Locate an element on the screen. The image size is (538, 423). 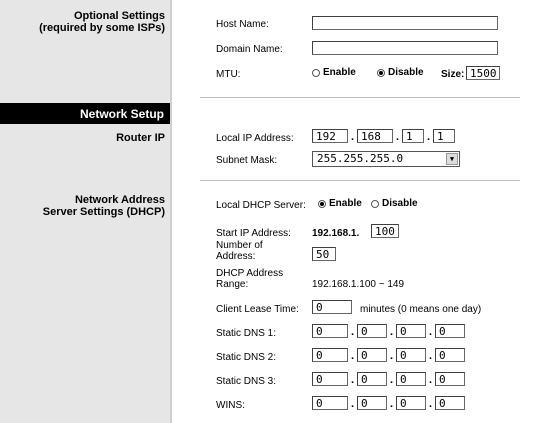
lease-time-note: minutes (0 means one day) is located at coordinates (421, 309).